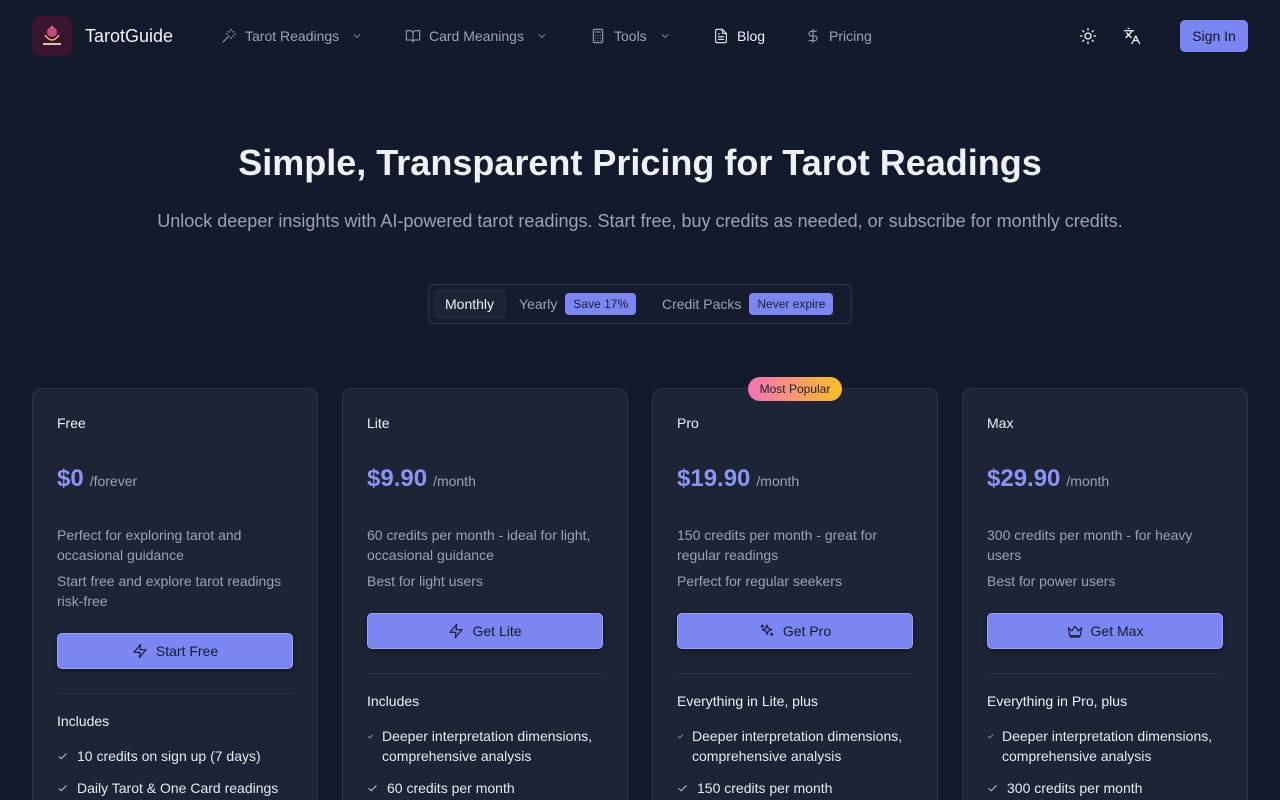 This screenshot has width=1280, height=800. What do you see at coordinates (767, 630) in the screenshot?
I see `sparkles-icon` at bounding box center [767, 630].